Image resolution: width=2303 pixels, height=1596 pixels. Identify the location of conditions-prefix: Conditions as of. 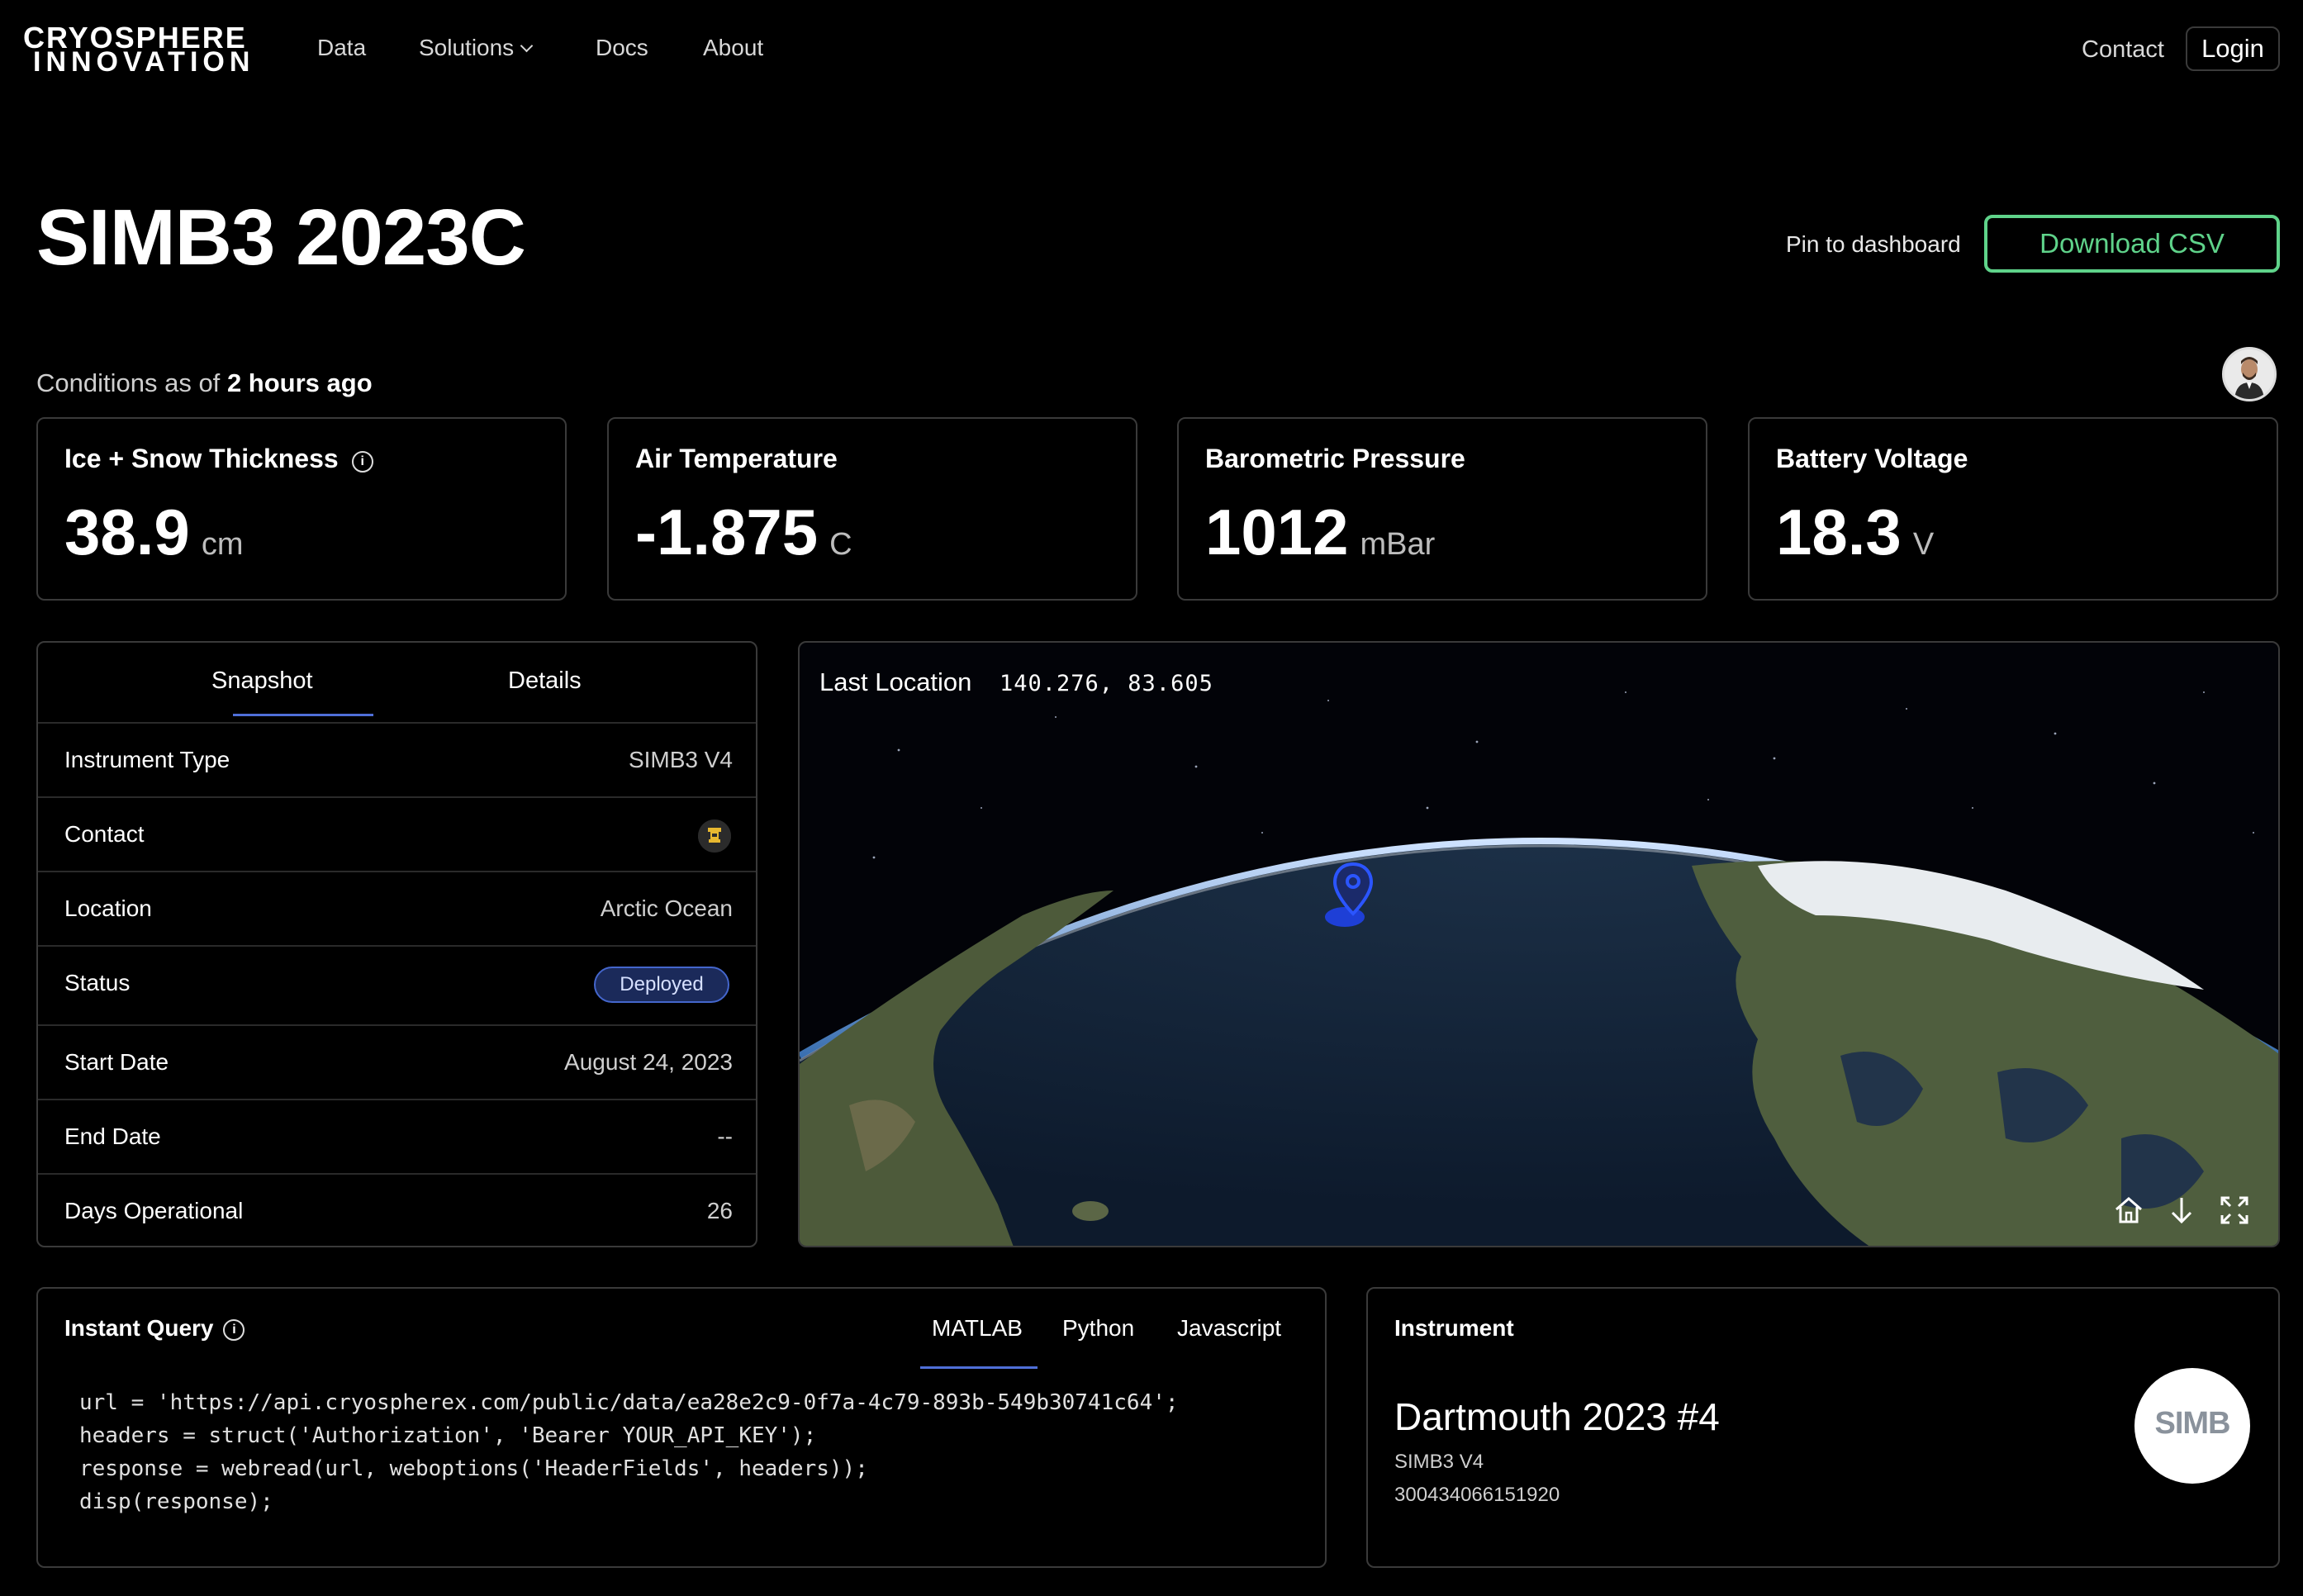
(128, 382).